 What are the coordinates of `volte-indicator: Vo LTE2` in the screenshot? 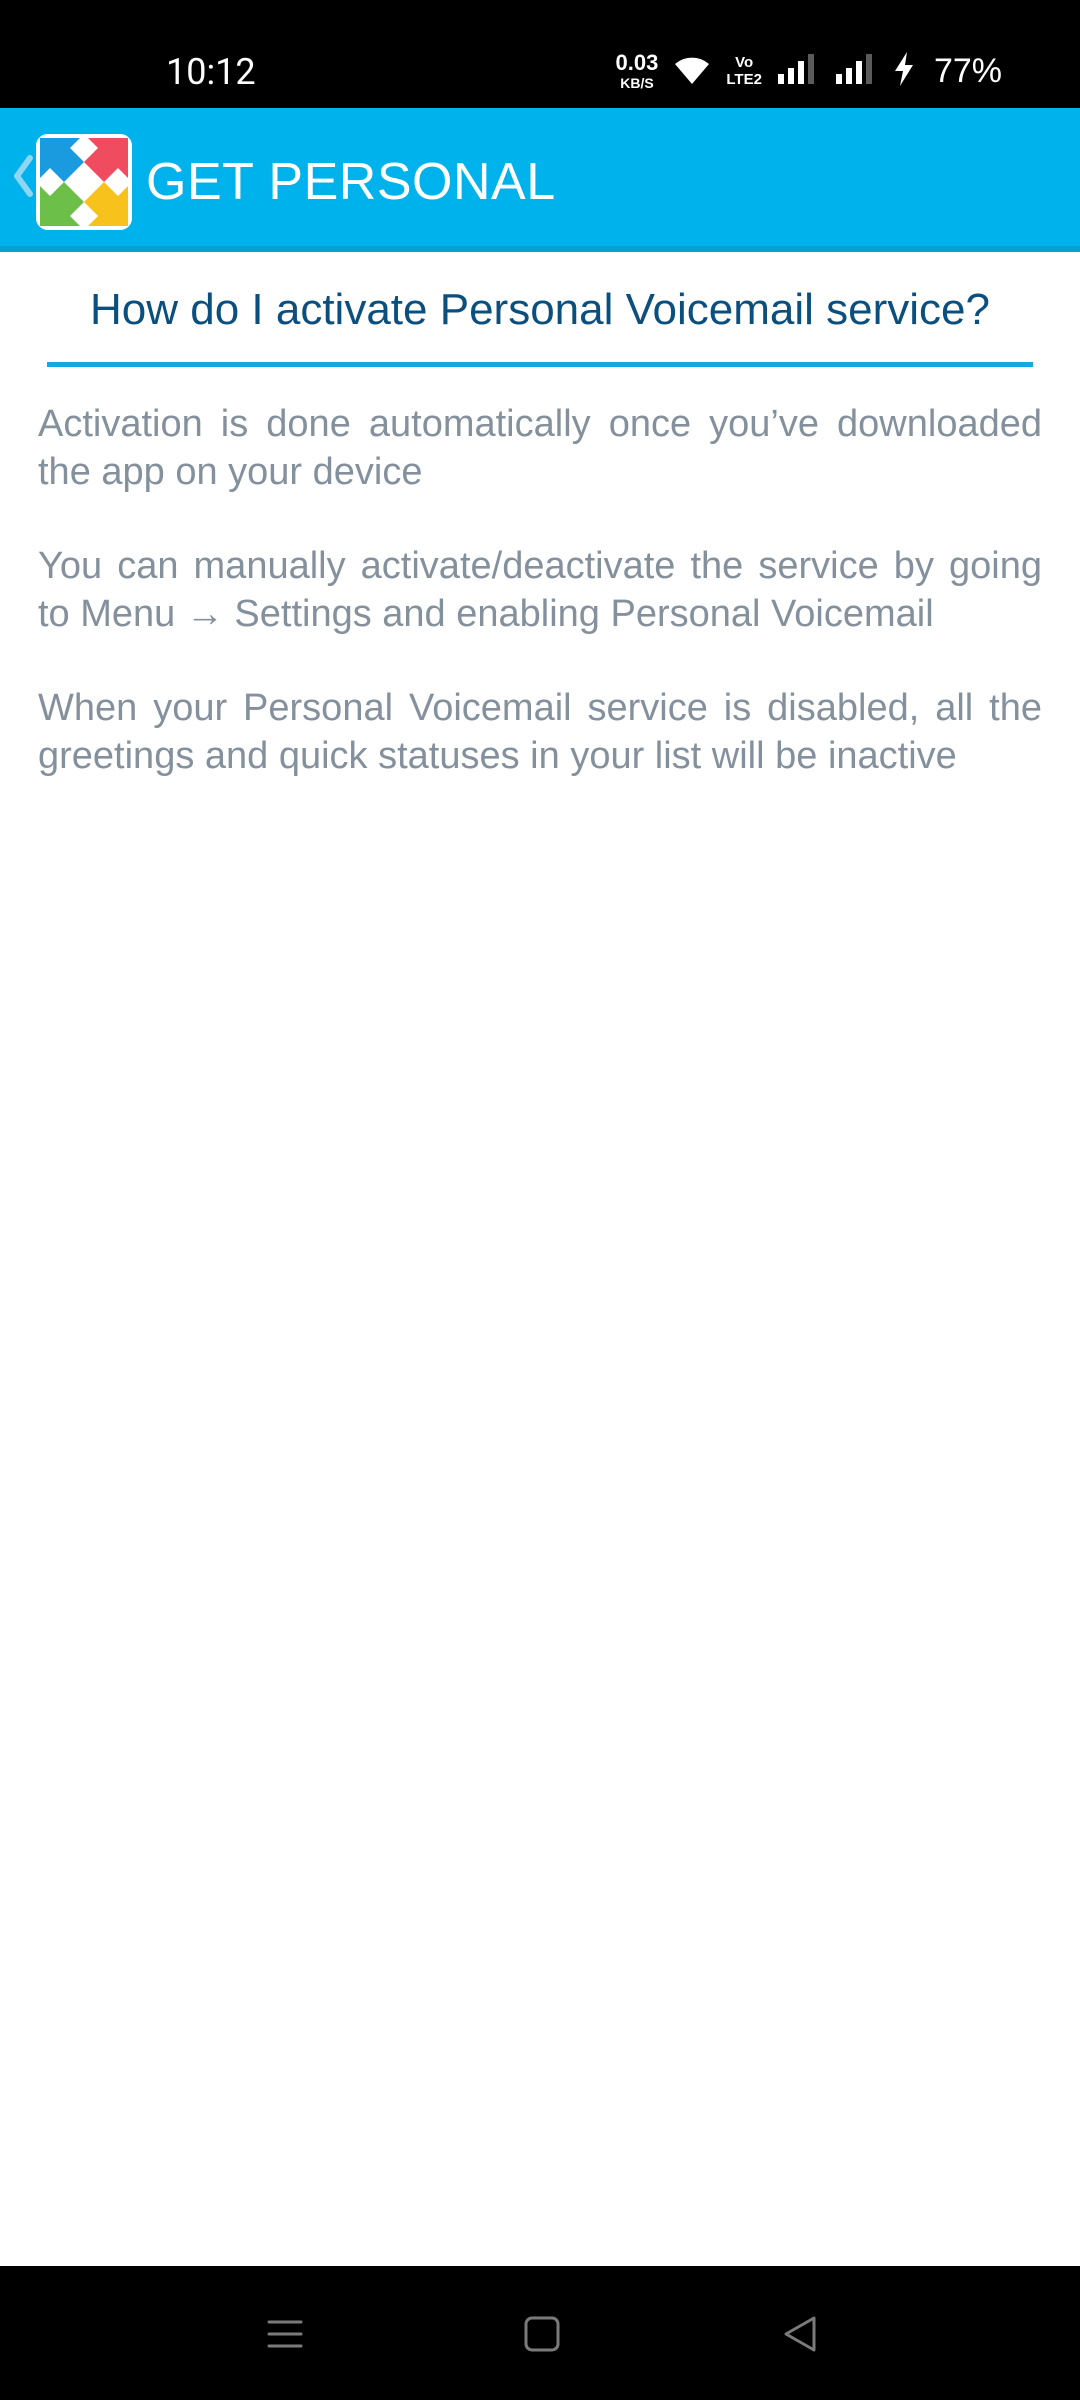 It's located at (744, 71).